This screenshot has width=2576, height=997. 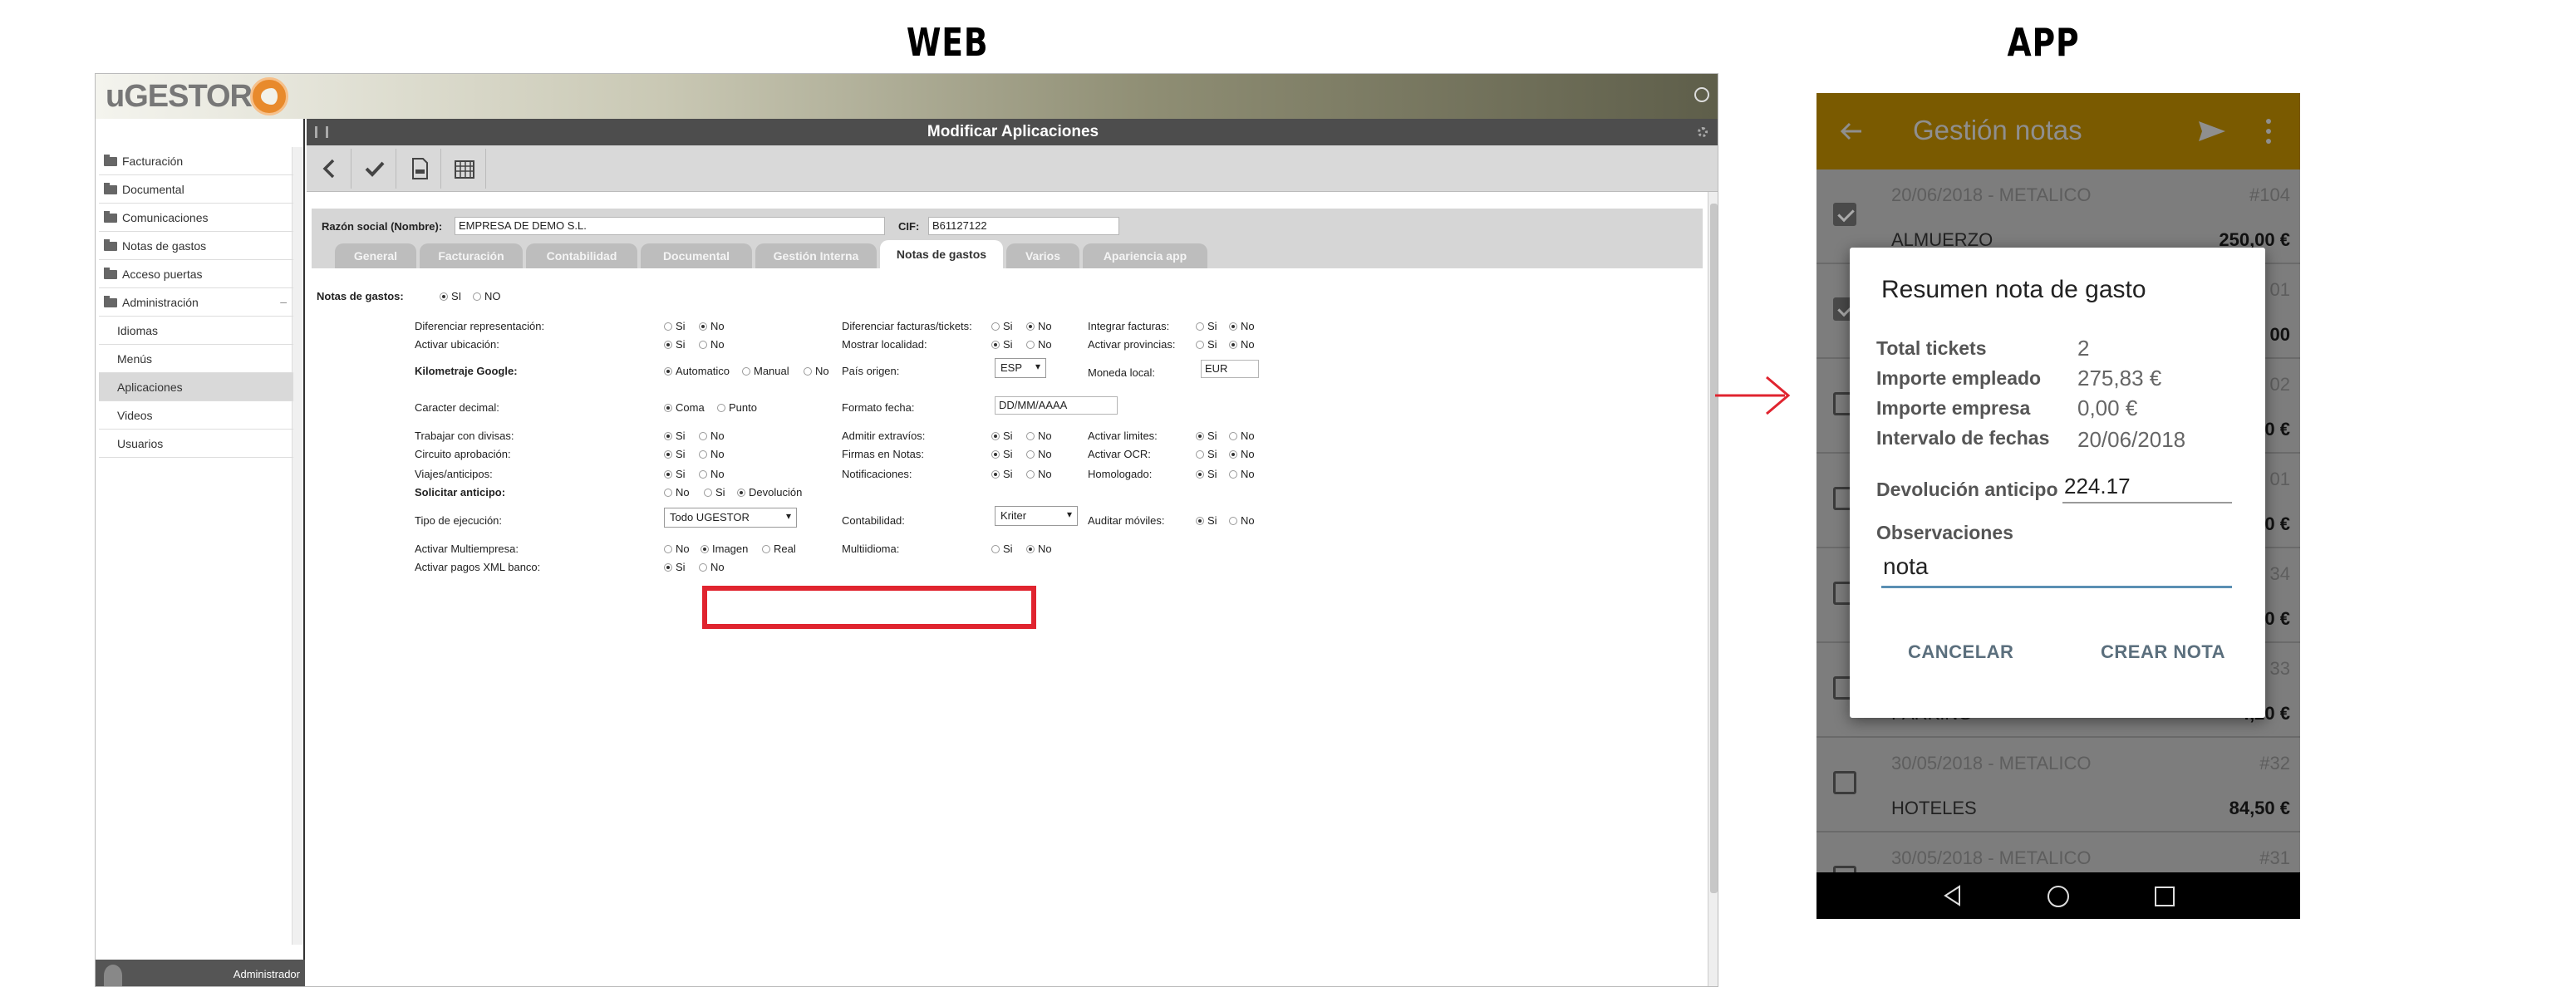 What do you see at coordinates (766, 549) in the screenshot?
I see `multiempresa-real-radio` at bounding box center [766, 549].